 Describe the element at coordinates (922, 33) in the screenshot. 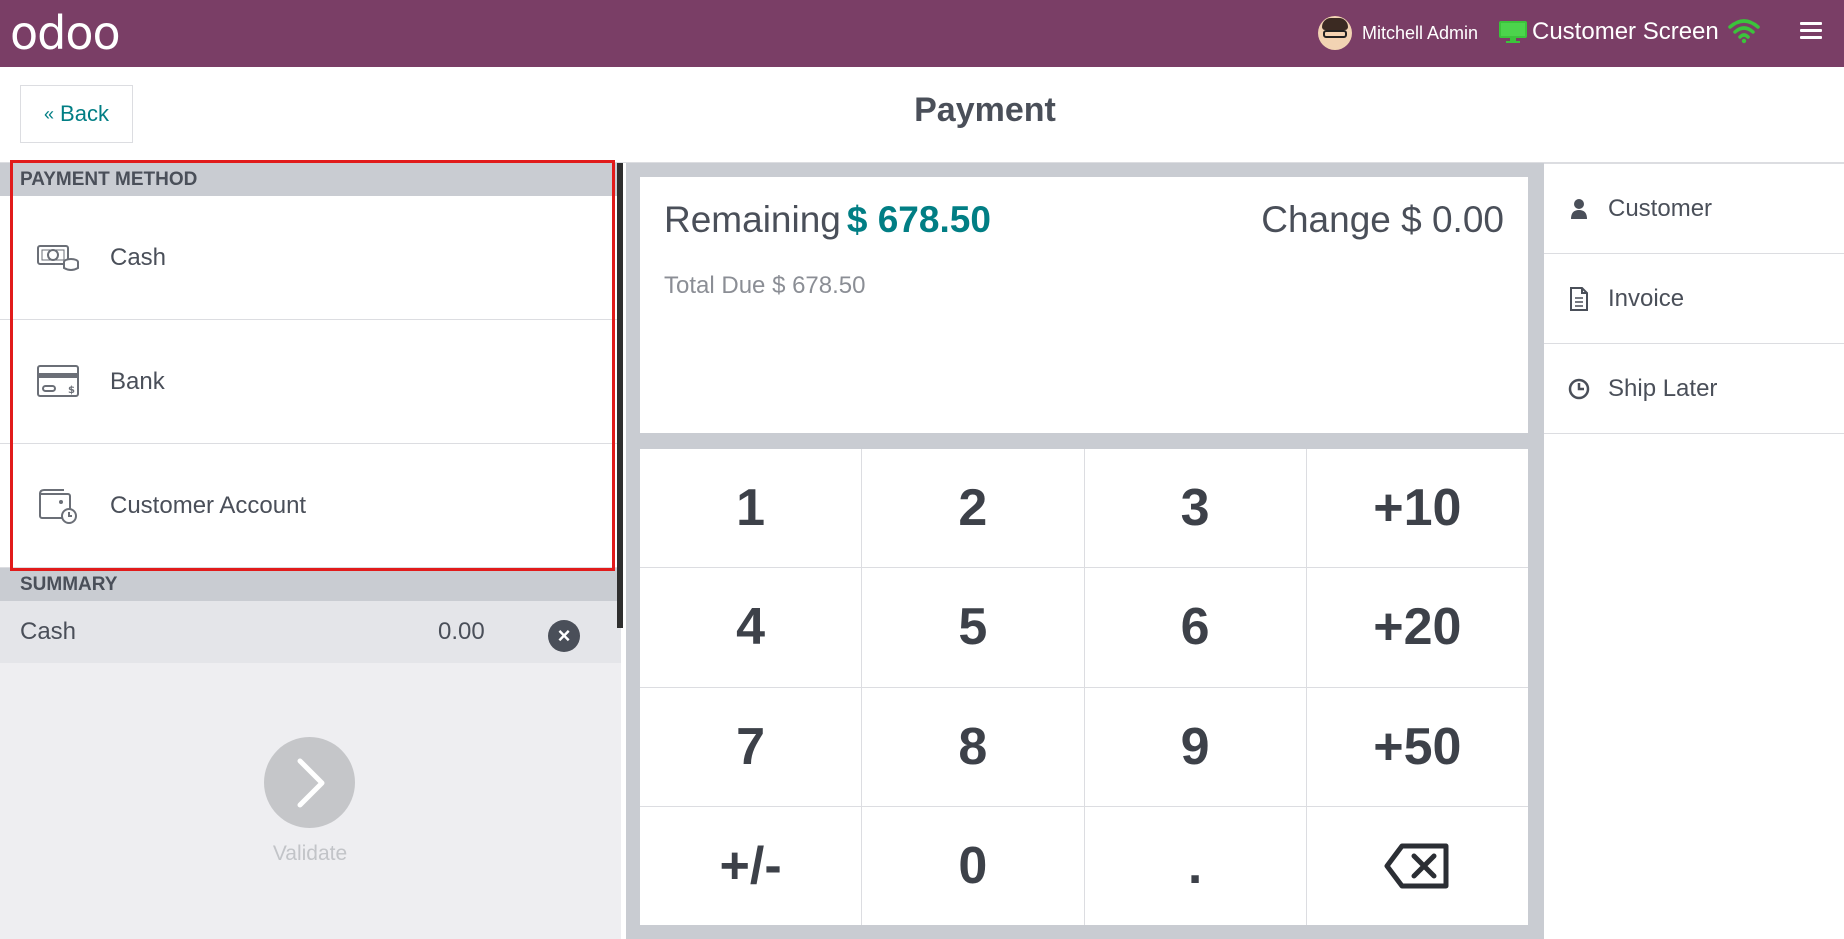

I see `top-navbar: odoo Mitchell Admin Customer Screen` at that location.